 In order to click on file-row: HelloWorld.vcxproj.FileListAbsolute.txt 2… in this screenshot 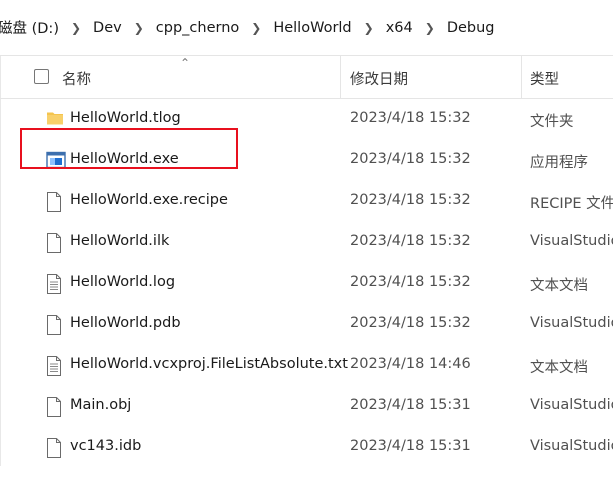, I will do `click(306, 365)`.